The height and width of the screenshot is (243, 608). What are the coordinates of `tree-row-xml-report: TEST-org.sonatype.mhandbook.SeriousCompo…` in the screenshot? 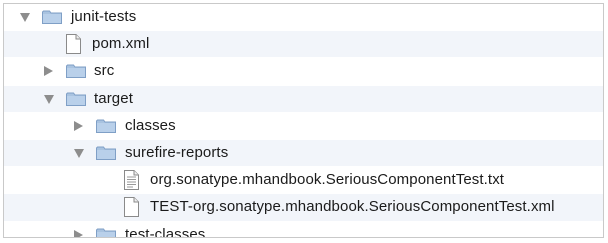 It's located at (303, 208).